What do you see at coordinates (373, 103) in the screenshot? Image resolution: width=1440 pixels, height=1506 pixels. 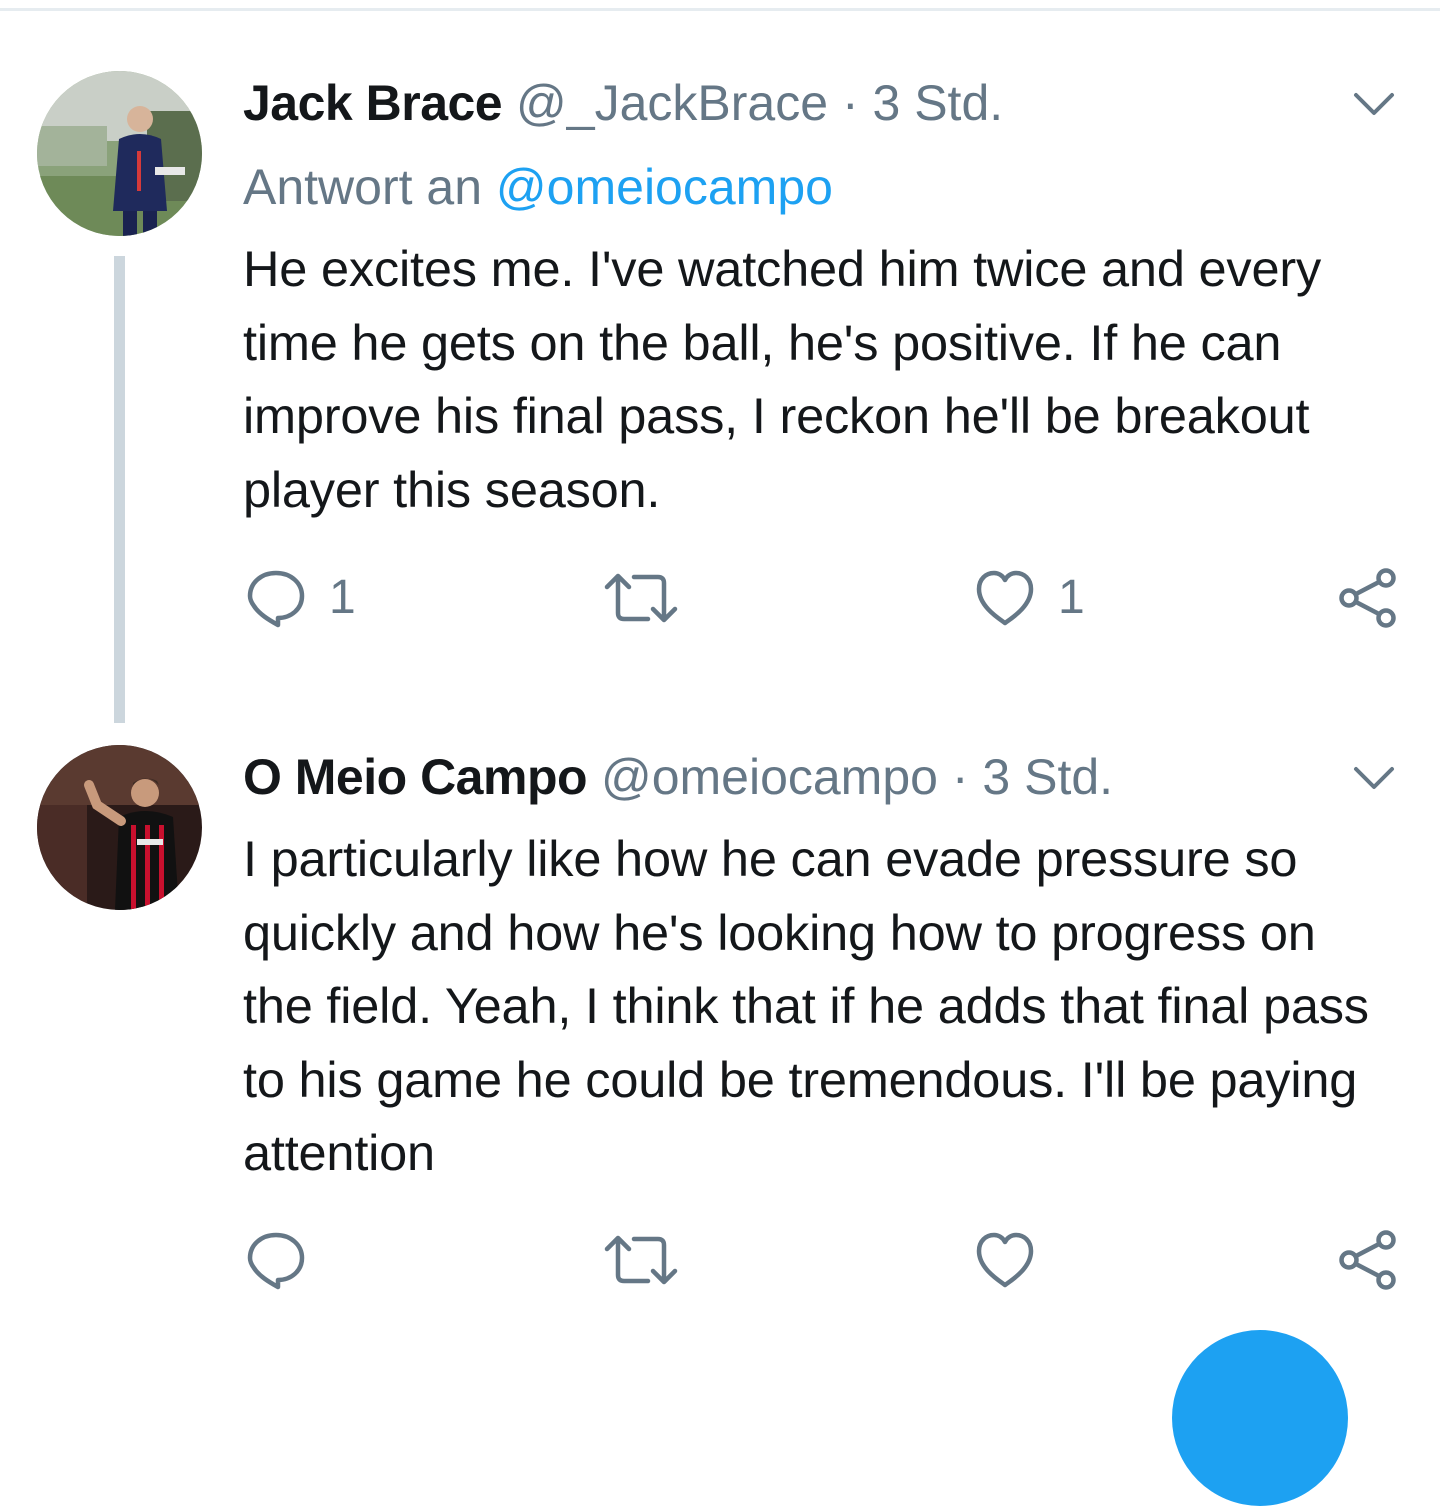 I see `author-name: Jack Brace` at bounding box center [373, 103].